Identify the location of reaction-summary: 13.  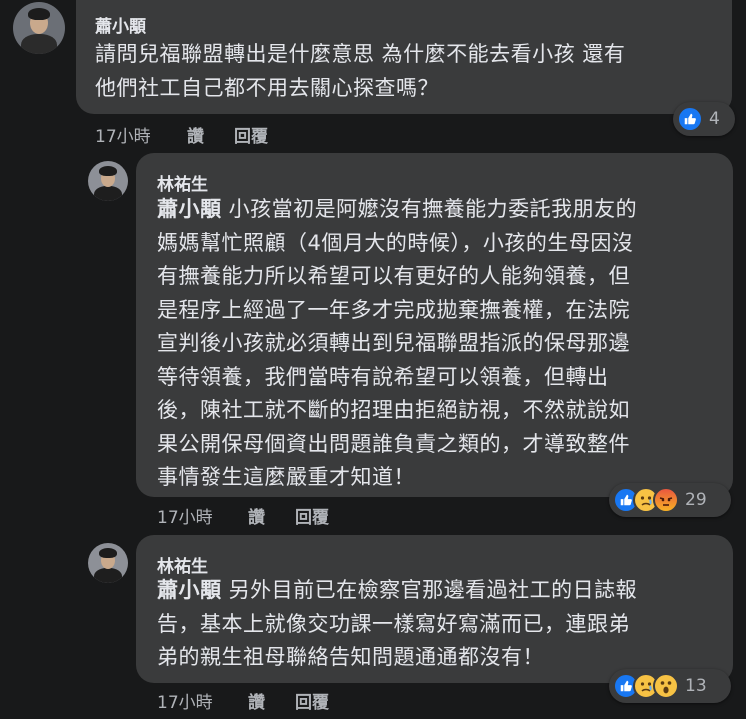
(670, 686).